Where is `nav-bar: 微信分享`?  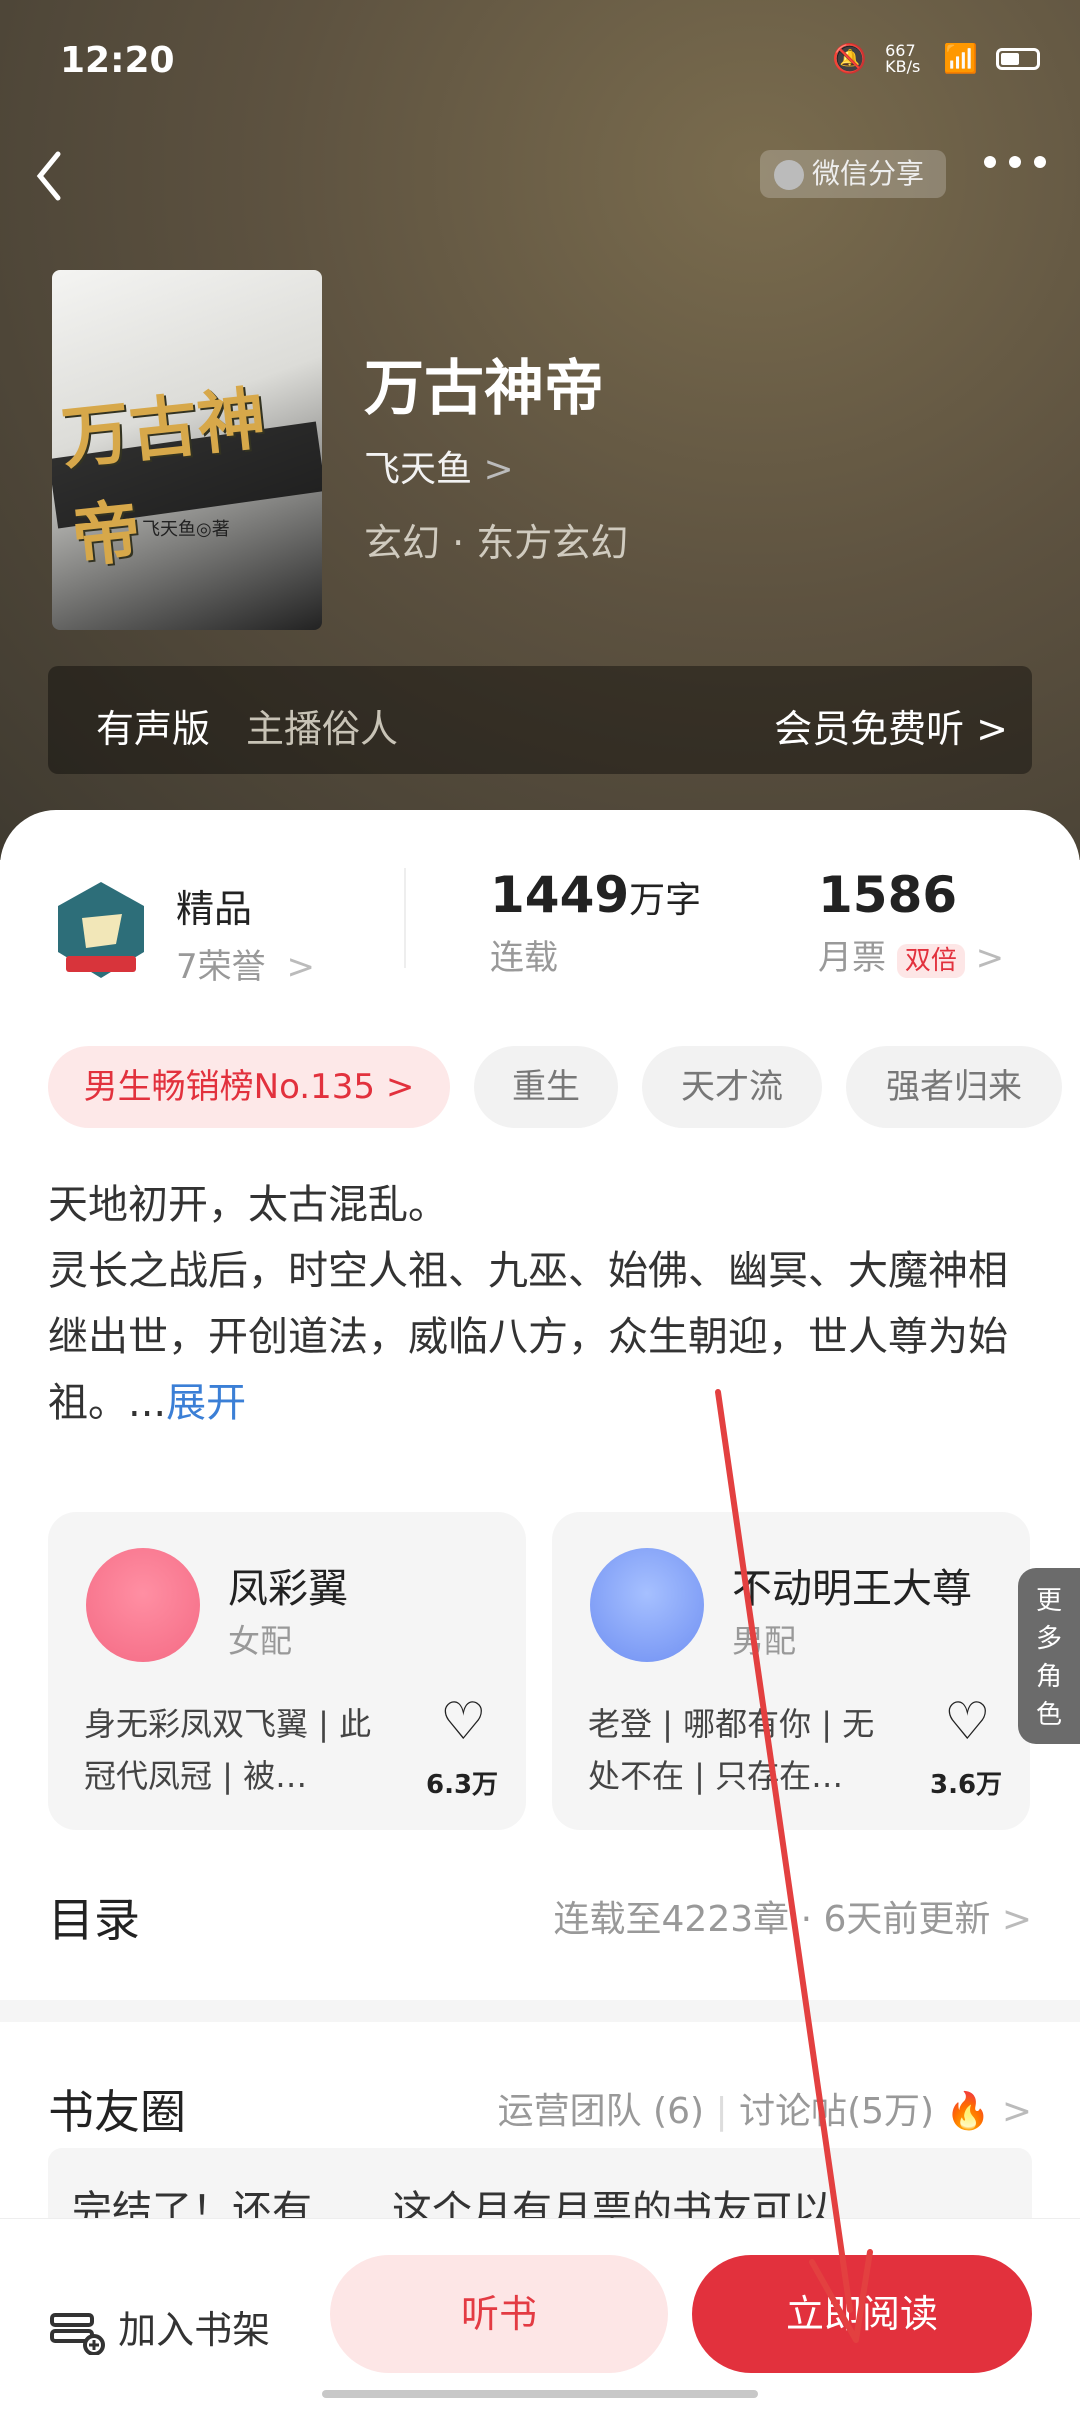 nav-bar: 微信分享 is located at coordinates (540, 175).